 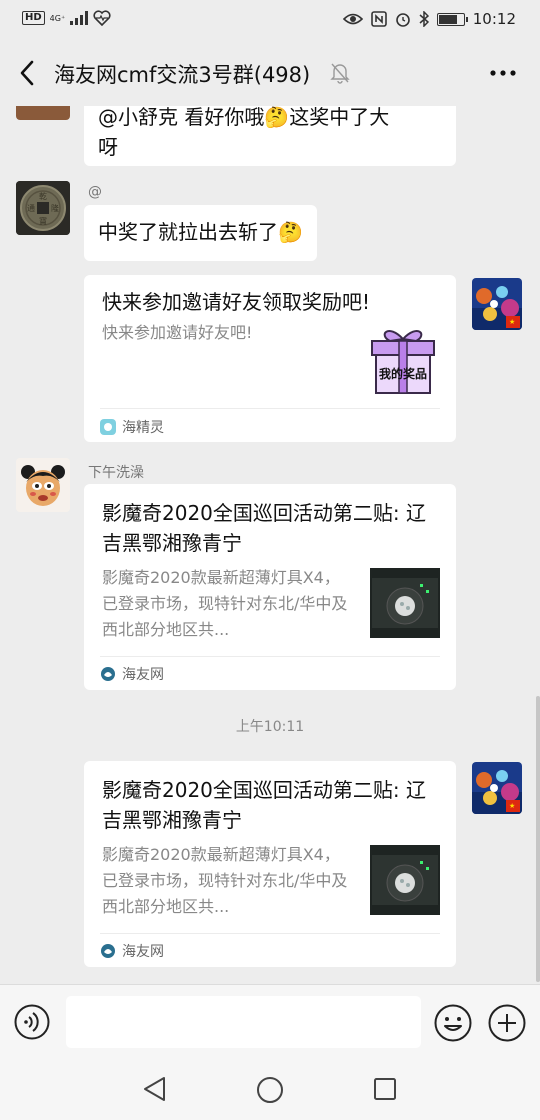 I want to click on card-description: 快来参加邀请好友吧!, so click(x=177, y=332).